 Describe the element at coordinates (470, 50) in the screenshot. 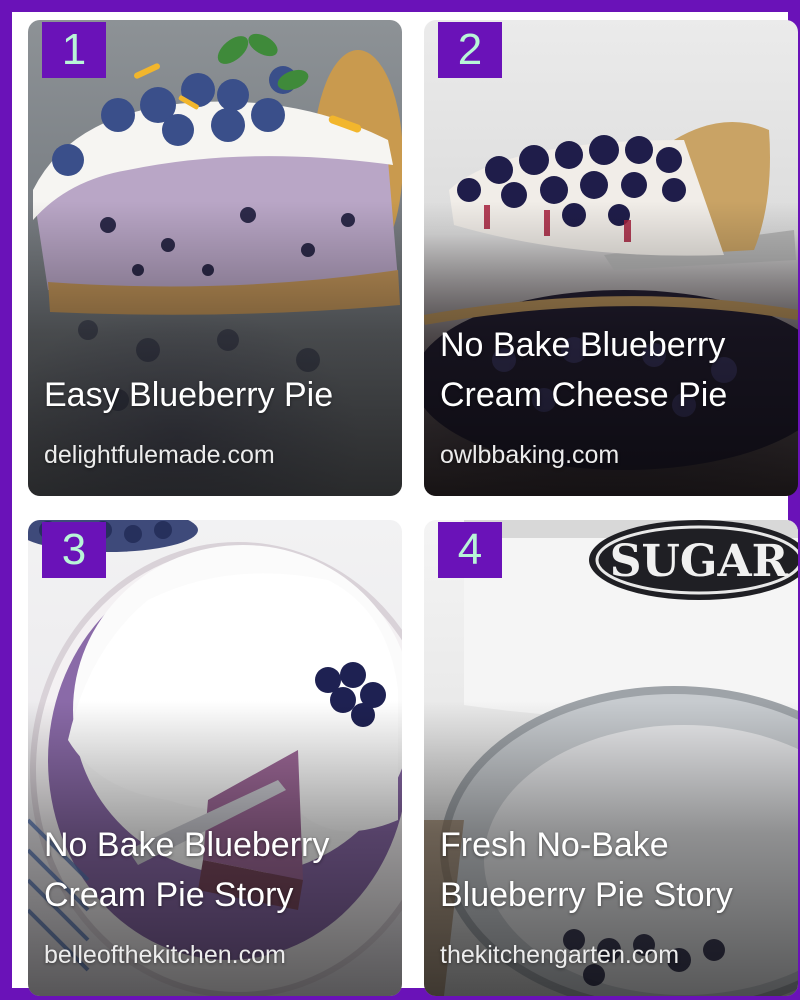

I see `rank-badge: 2` at that location.